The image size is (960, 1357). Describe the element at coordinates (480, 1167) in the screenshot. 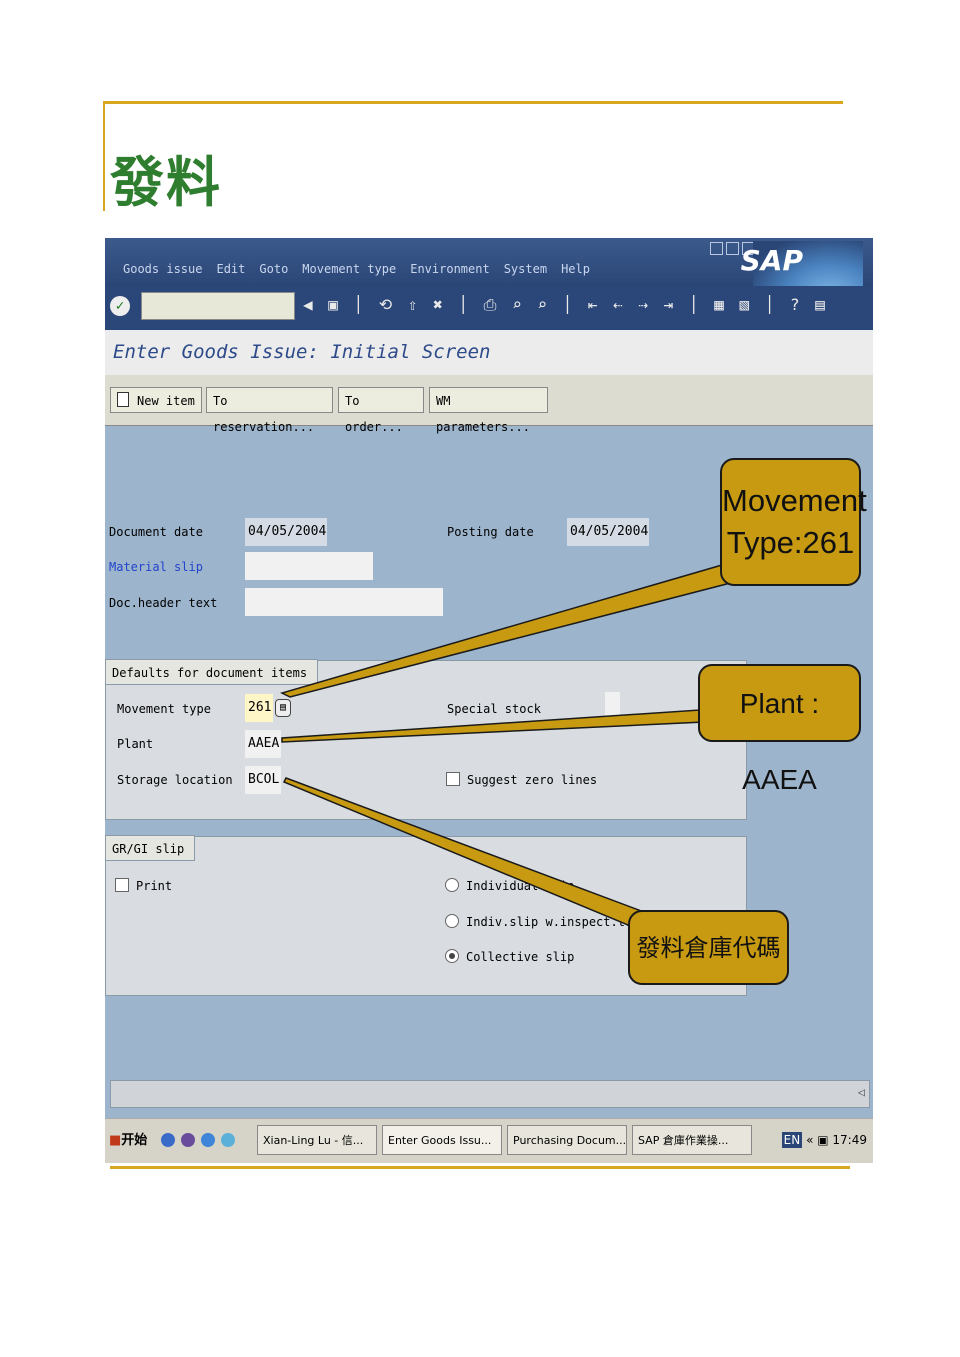

I see `slide-bottom-rule` at that location.